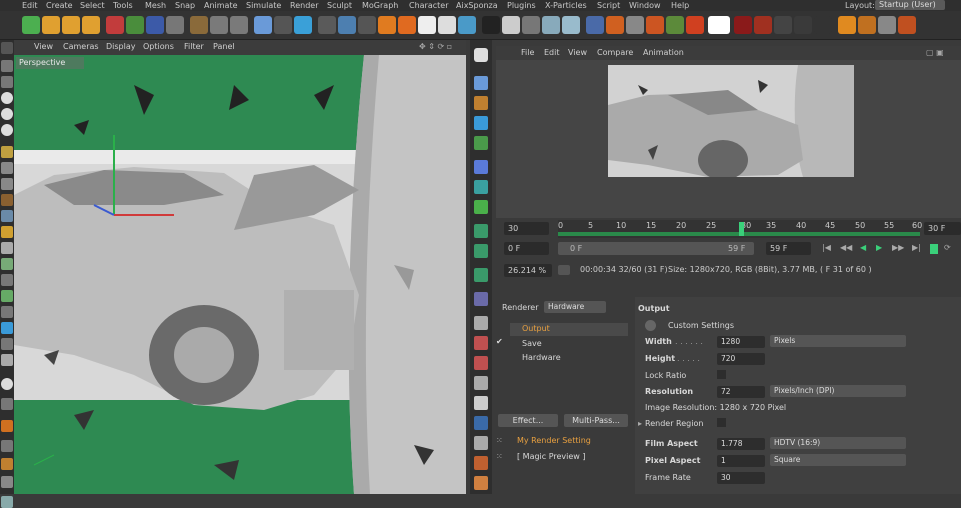 This screenshot has width=961, height=508. What do you see at coordinates (887, 25) in the screenshot?
I see `square-icon` at bounding box center [887, 25].